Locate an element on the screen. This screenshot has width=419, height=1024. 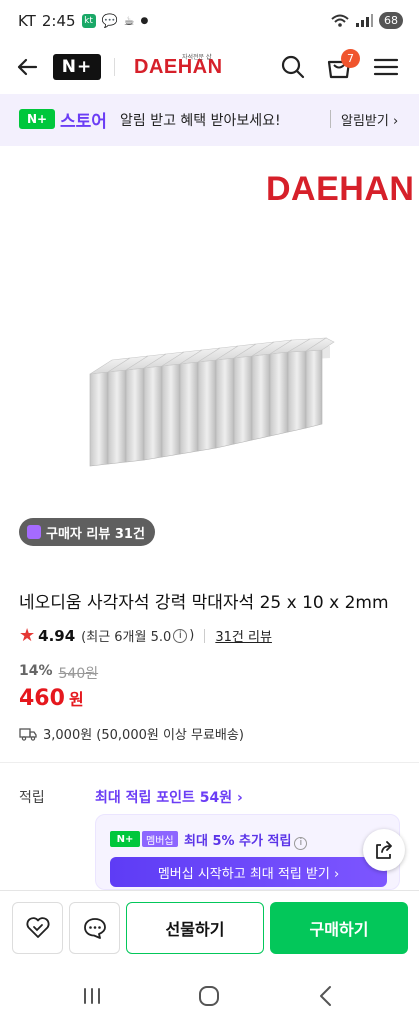
coffee-notification-icon: ☕ is located at coordinates (129, 21).